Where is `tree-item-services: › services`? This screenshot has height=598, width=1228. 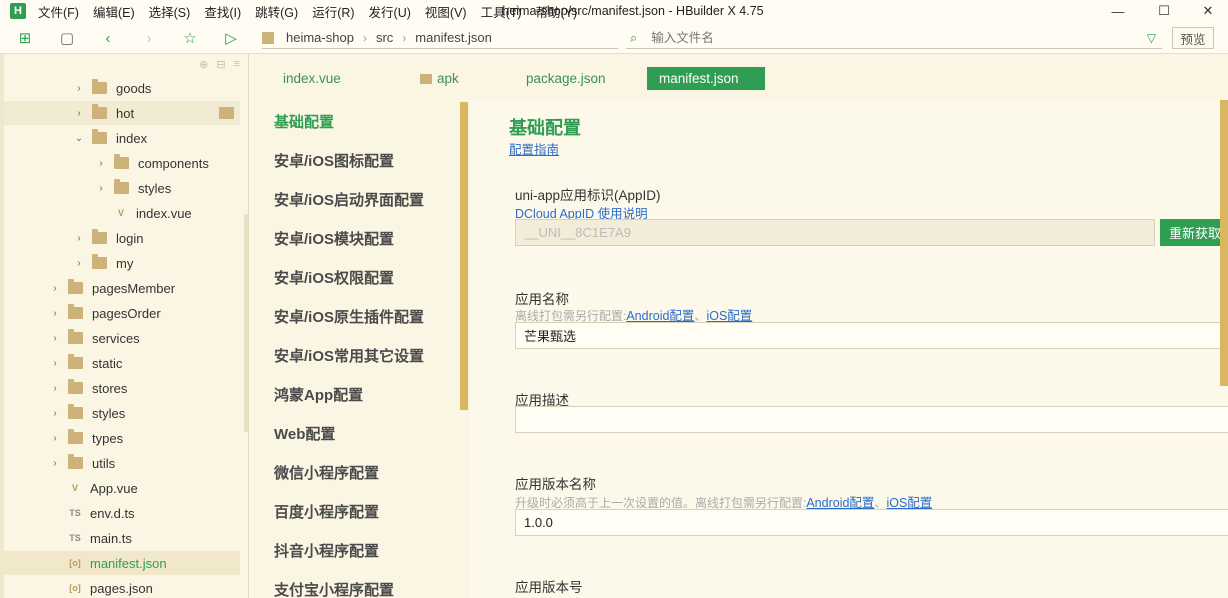
tree-item-services: › services is located at coordinates (122, 338).